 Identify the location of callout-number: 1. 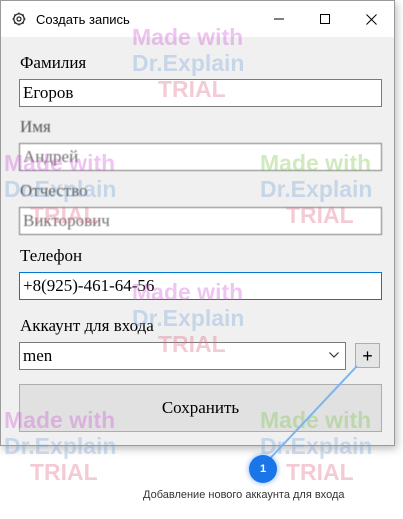
(263, 469).